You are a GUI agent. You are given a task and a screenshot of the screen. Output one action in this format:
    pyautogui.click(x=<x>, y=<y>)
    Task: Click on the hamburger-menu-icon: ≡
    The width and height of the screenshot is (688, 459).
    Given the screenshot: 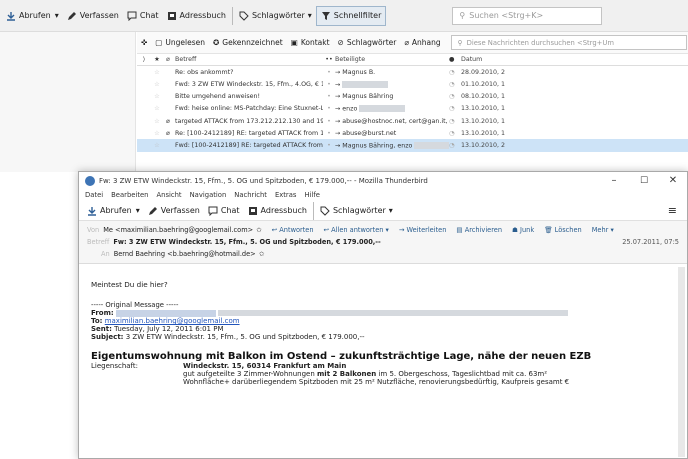 What is the action you would take?
    pyautogui.click(x=672, y=210)
    